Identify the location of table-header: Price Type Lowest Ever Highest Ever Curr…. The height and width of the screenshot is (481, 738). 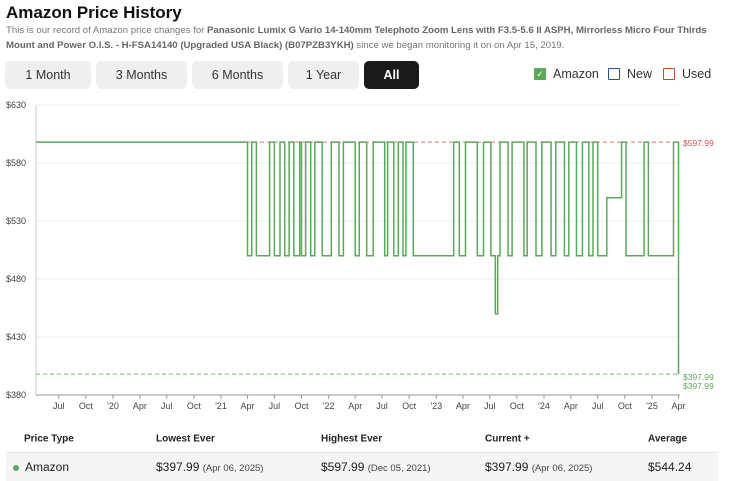
(362, 439).